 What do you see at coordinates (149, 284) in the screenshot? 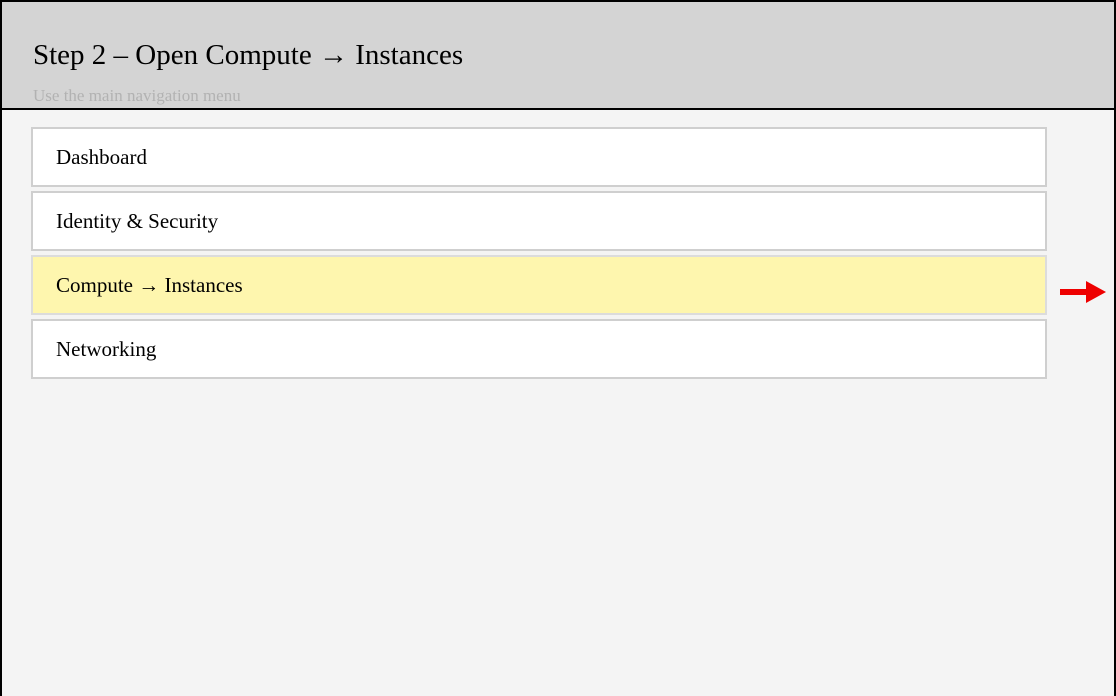
I see `menu-item-label: Compute → Instances` at bounding box center [149, 284].